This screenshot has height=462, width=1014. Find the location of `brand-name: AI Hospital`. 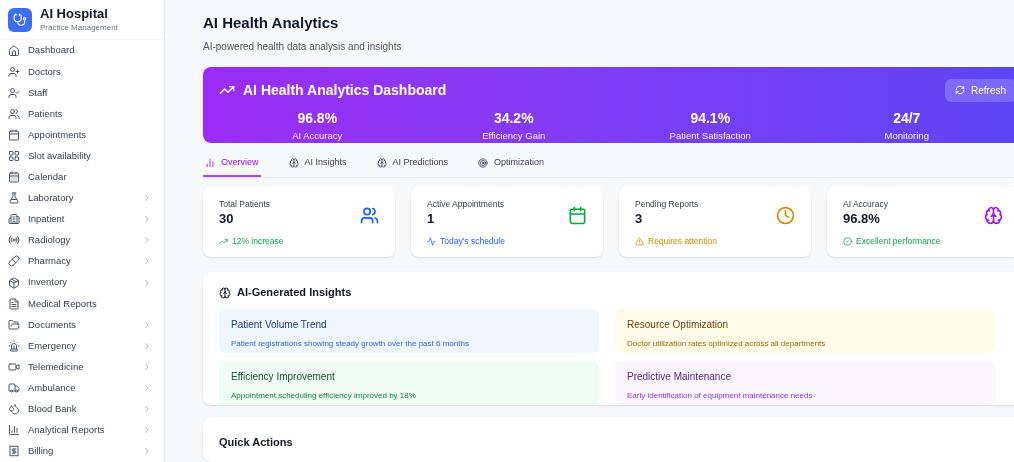

brand-name: AI Hospital is located at coordinates (74, 14).